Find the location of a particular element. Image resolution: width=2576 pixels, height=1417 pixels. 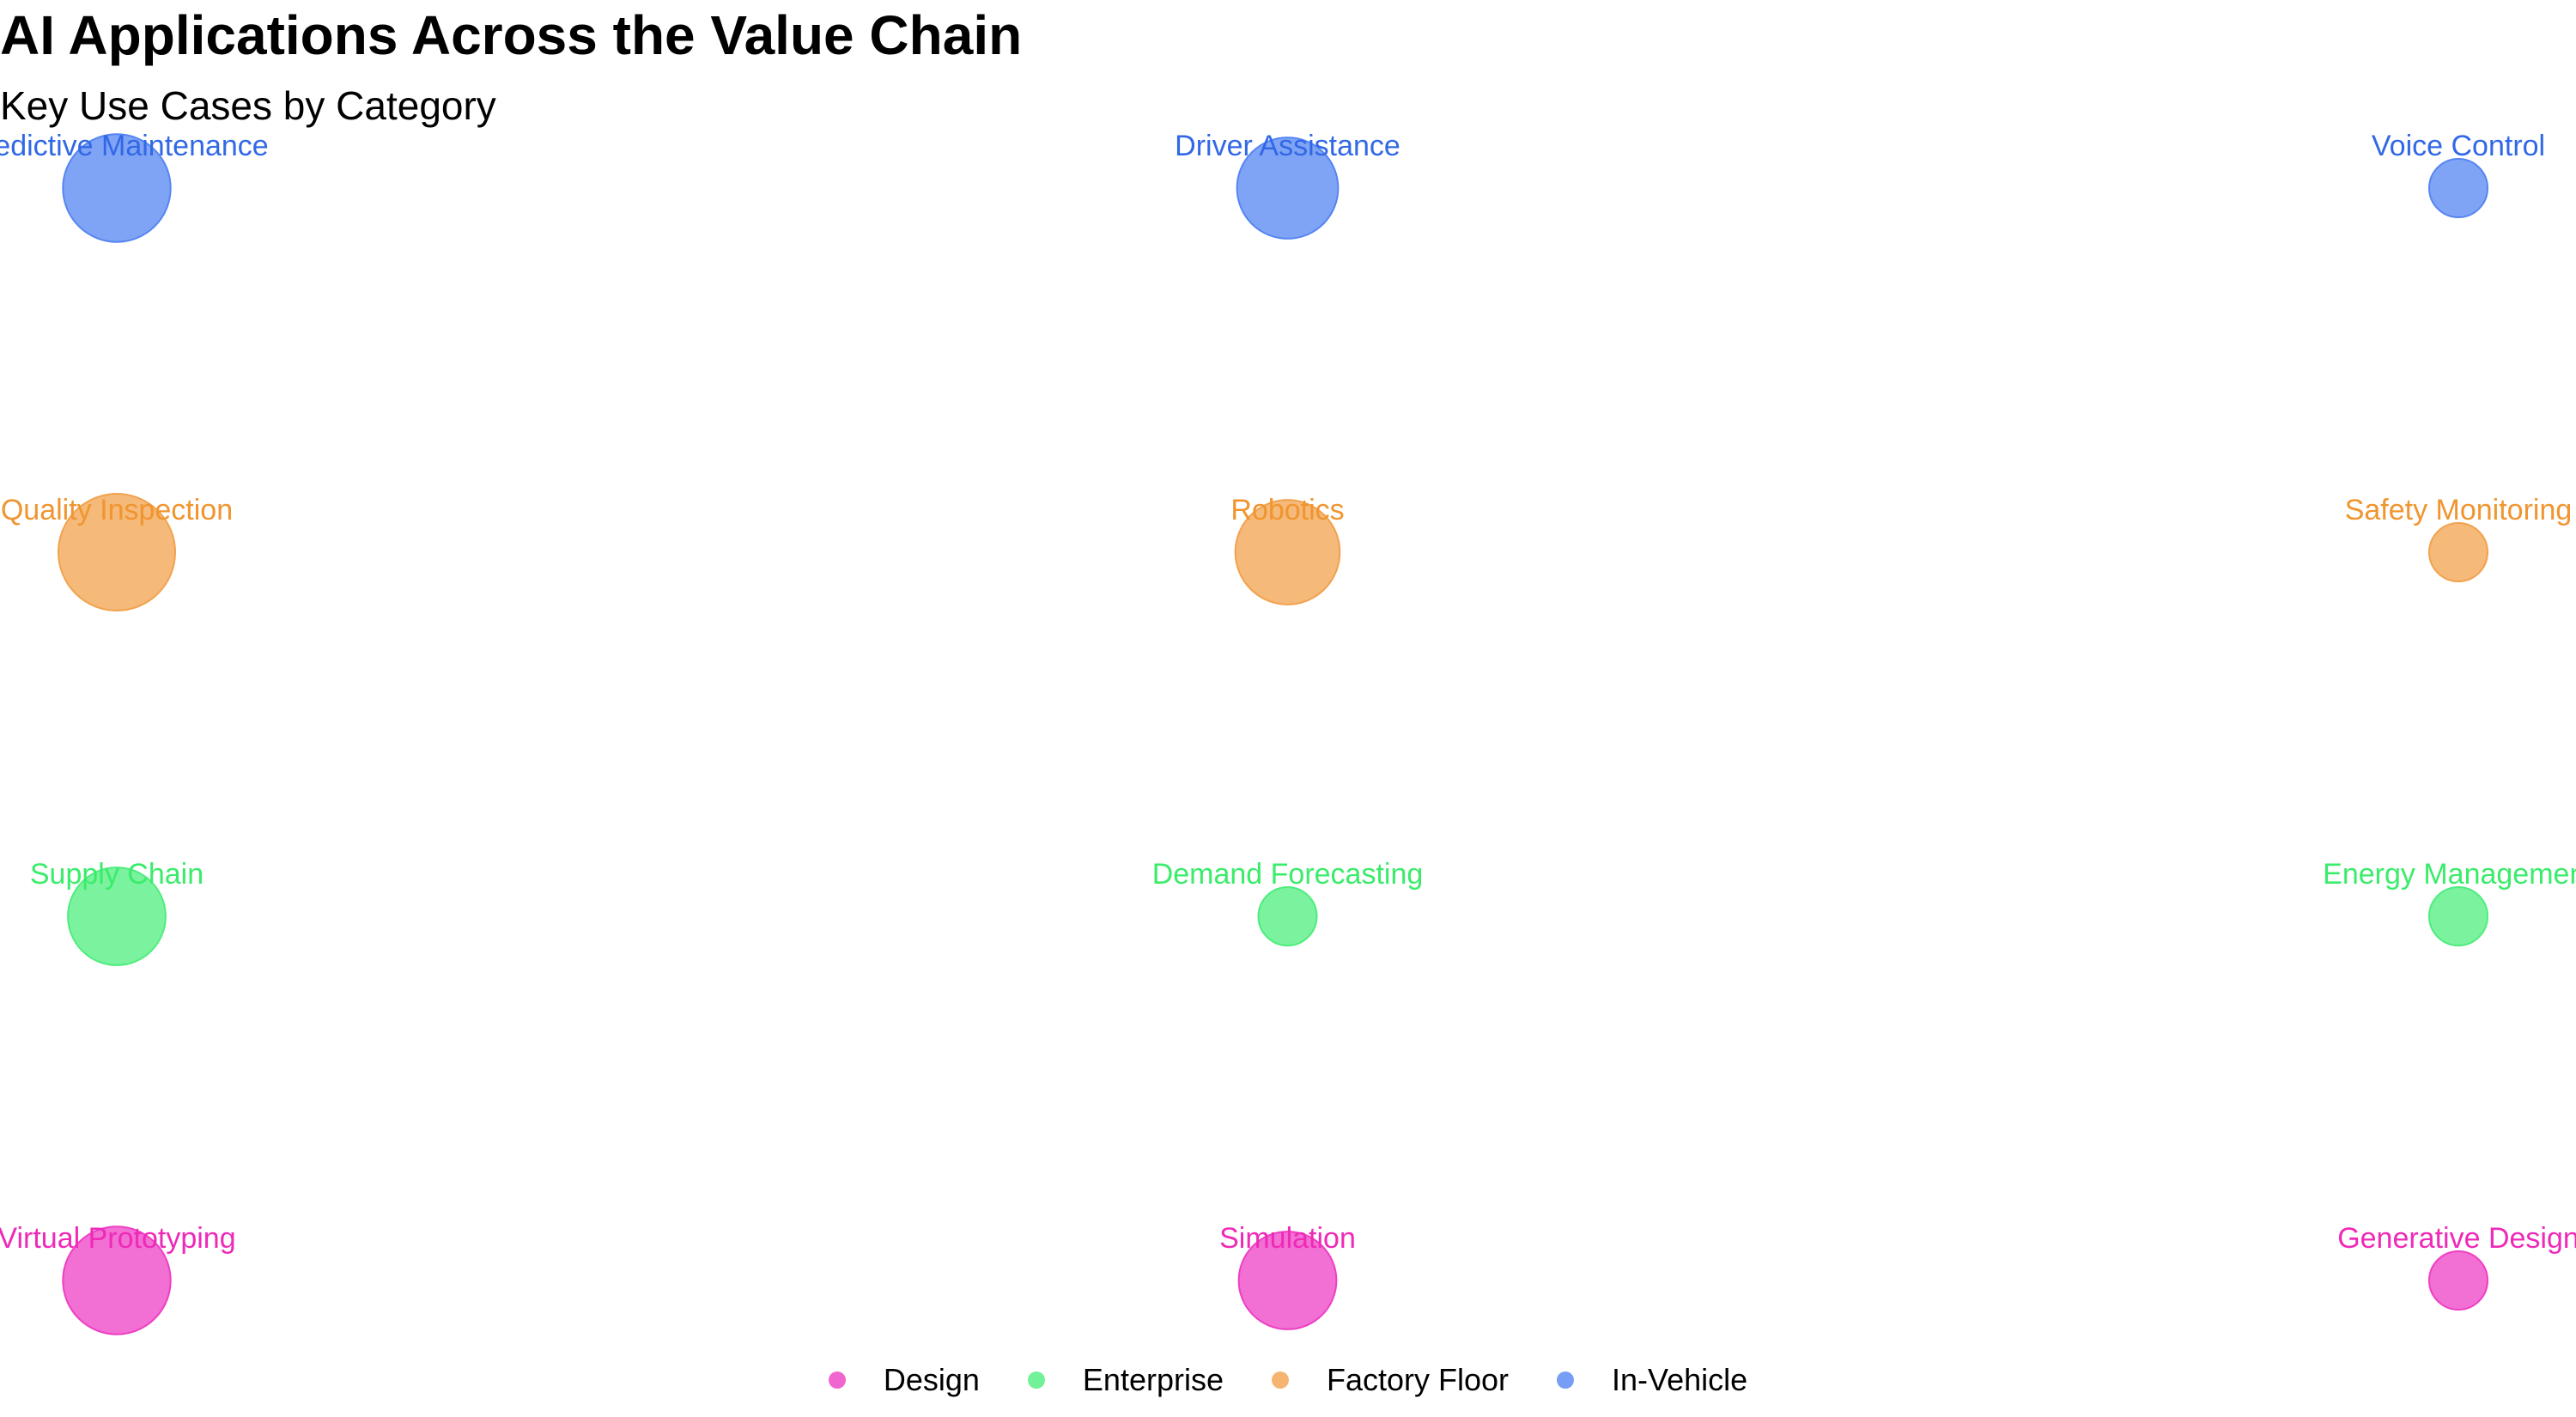

legend-item-enterprise: Enterprise is located at coordinates (1125, 1380).